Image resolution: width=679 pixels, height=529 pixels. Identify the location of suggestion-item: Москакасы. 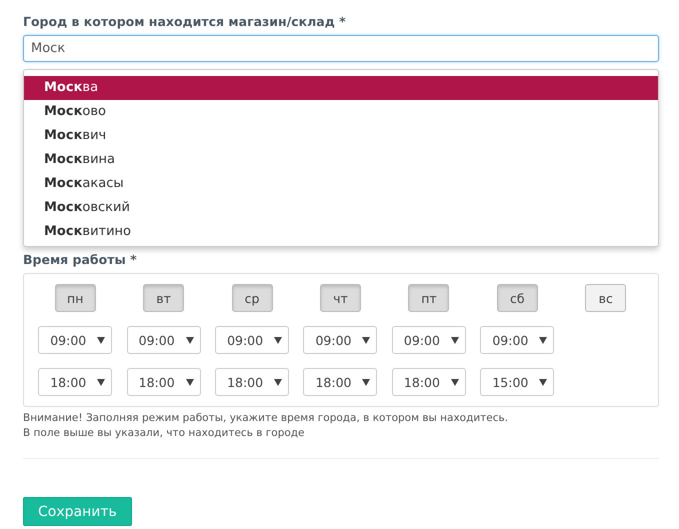
(341, 184).